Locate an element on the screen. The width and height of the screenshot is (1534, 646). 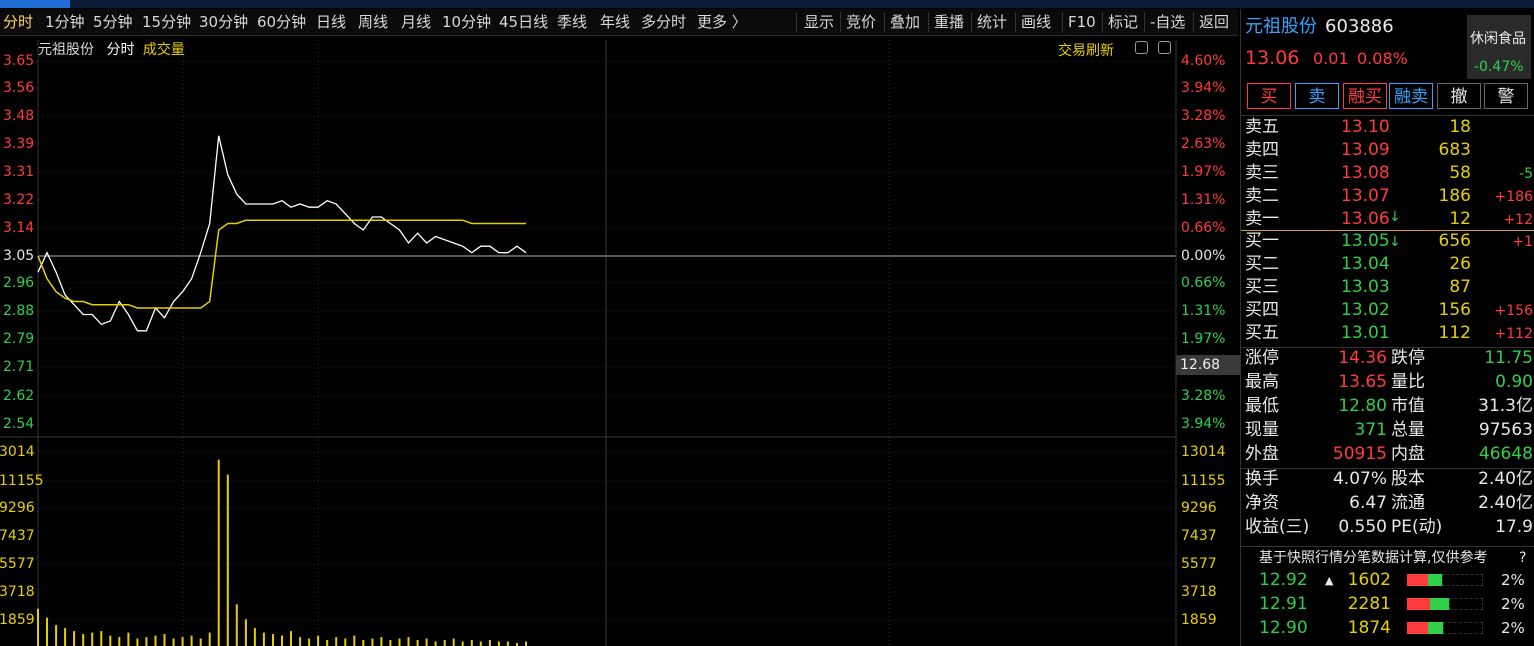
trade-button-5: 警 is located at coordinates (1506, 96).